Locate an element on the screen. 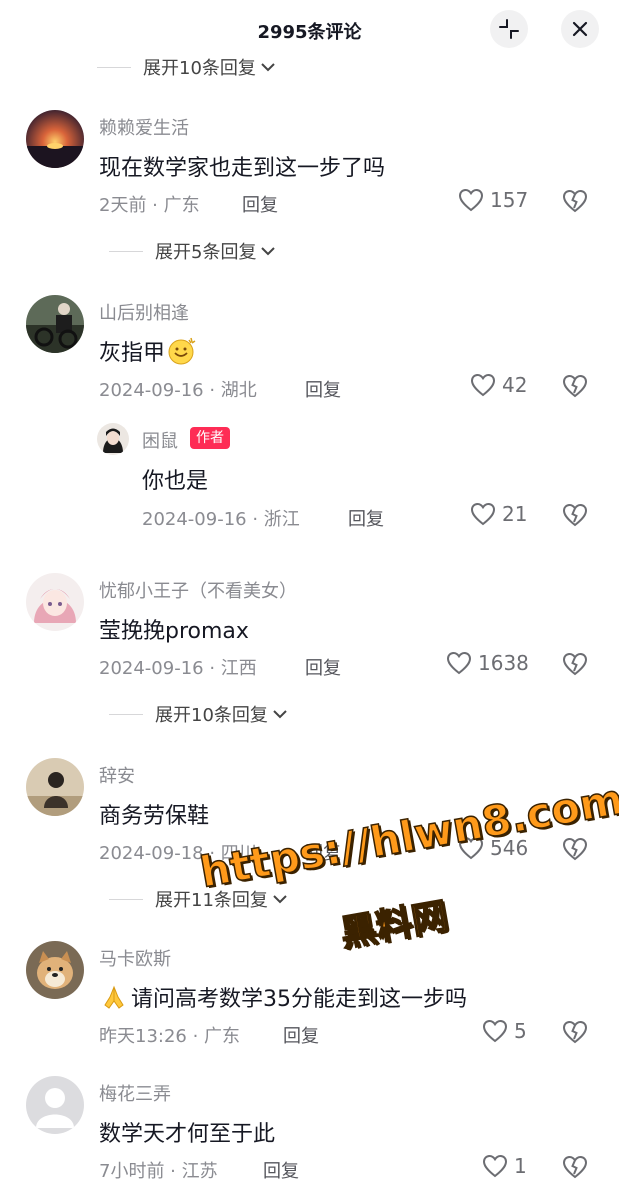  username: 赖赖爱生活 is located at coordinates (144, 127).